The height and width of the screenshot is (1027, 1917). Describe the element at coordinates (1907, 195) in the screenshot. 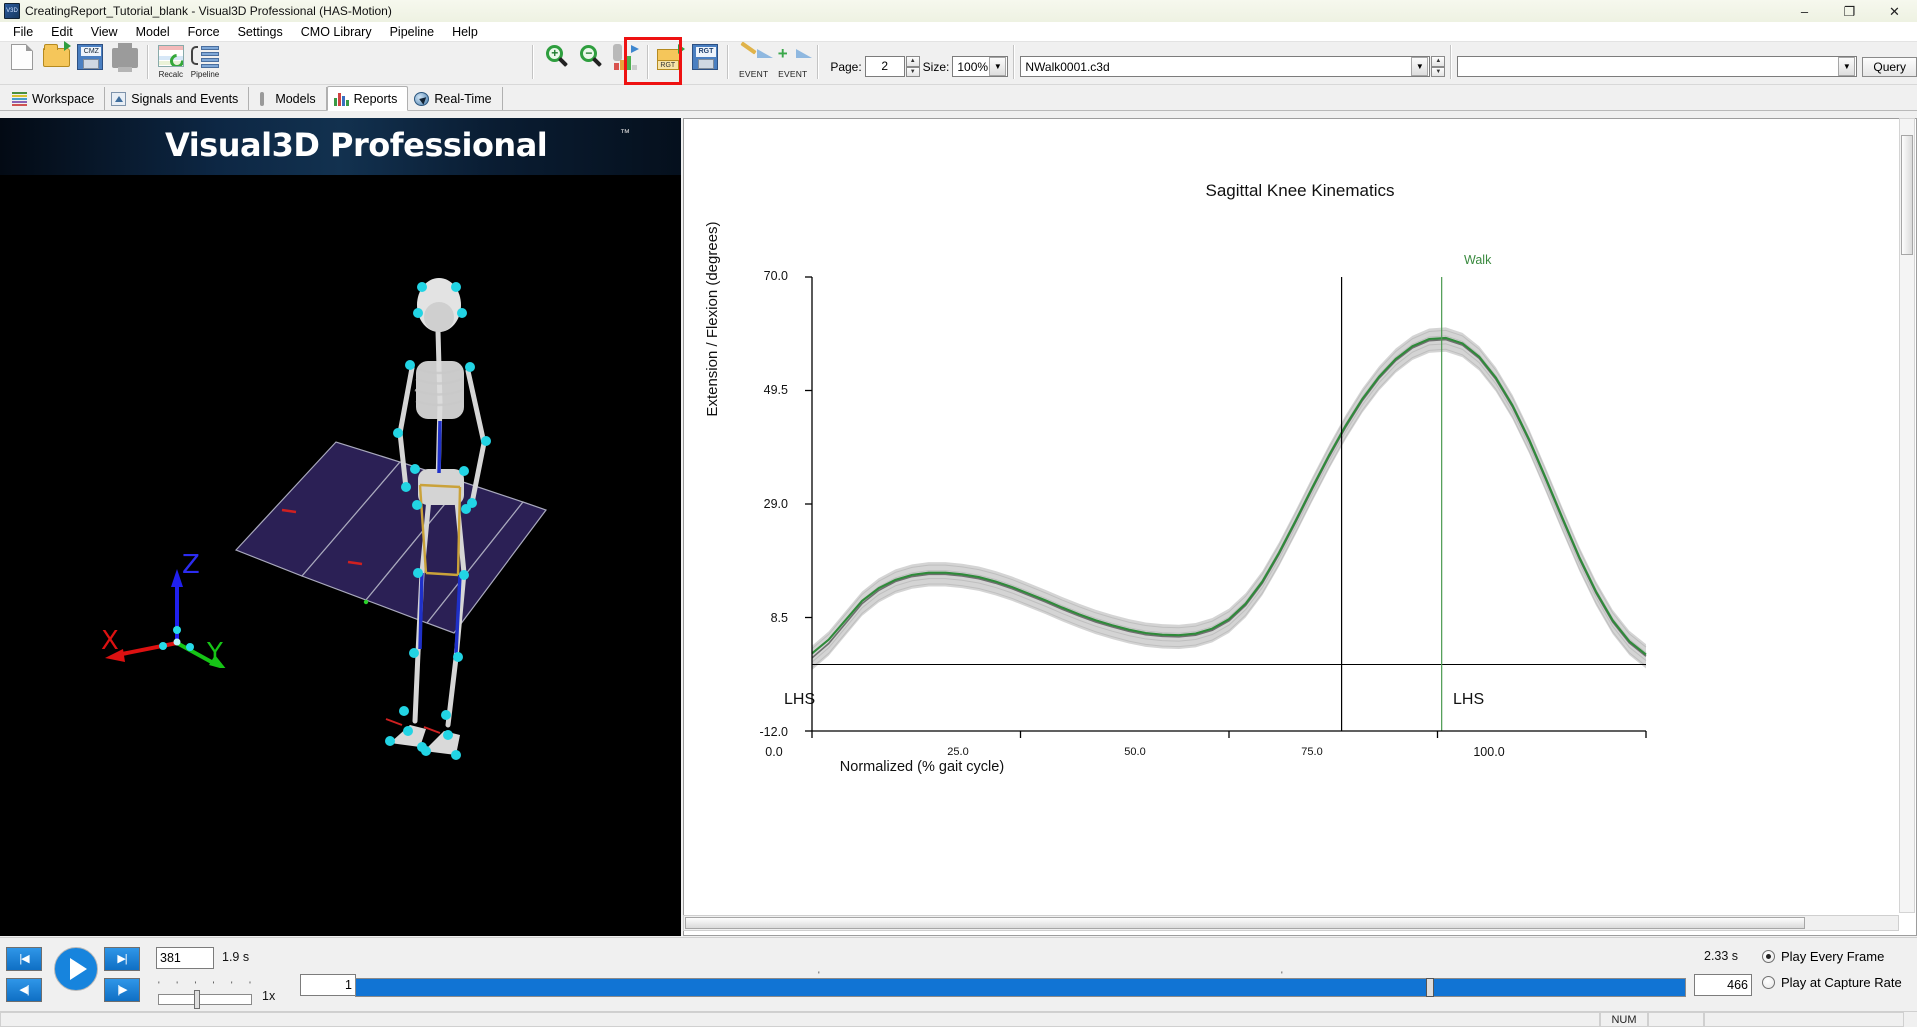

I see `report-vscroll-thumb` at that location.